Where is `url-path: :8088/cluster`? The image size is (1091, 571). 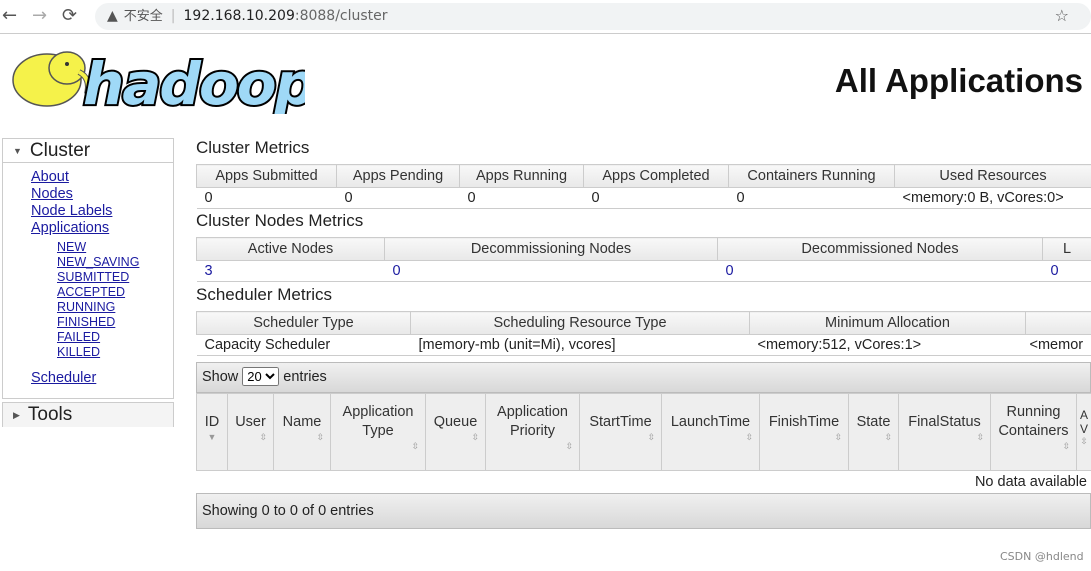
url-path: :8088/cluster is located at coordinates (341, 16).